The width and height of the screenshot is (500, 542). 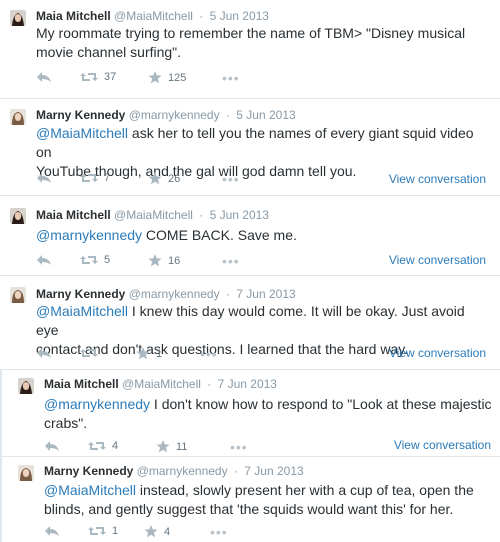 What do you see at coordinates (92, 353) in the screenshot?
I see `retweet-button` at bounding box center [92, 353].